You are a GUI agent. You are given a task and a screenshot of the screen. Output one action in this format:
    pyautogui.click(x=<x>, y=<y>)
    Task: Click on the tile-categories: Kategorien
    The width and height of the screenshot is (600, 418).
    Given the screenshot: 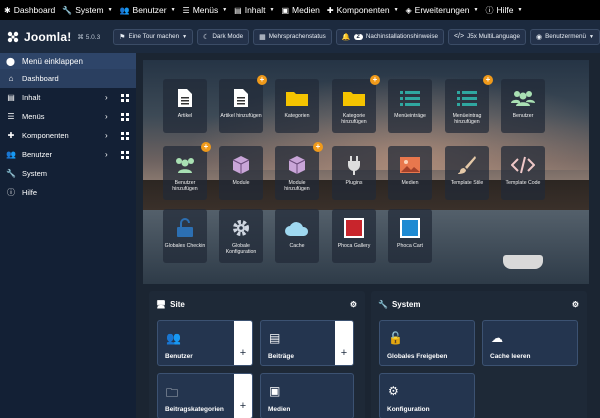 What is the action you would take?
    pyautogui.click(x=297, y=106)
    